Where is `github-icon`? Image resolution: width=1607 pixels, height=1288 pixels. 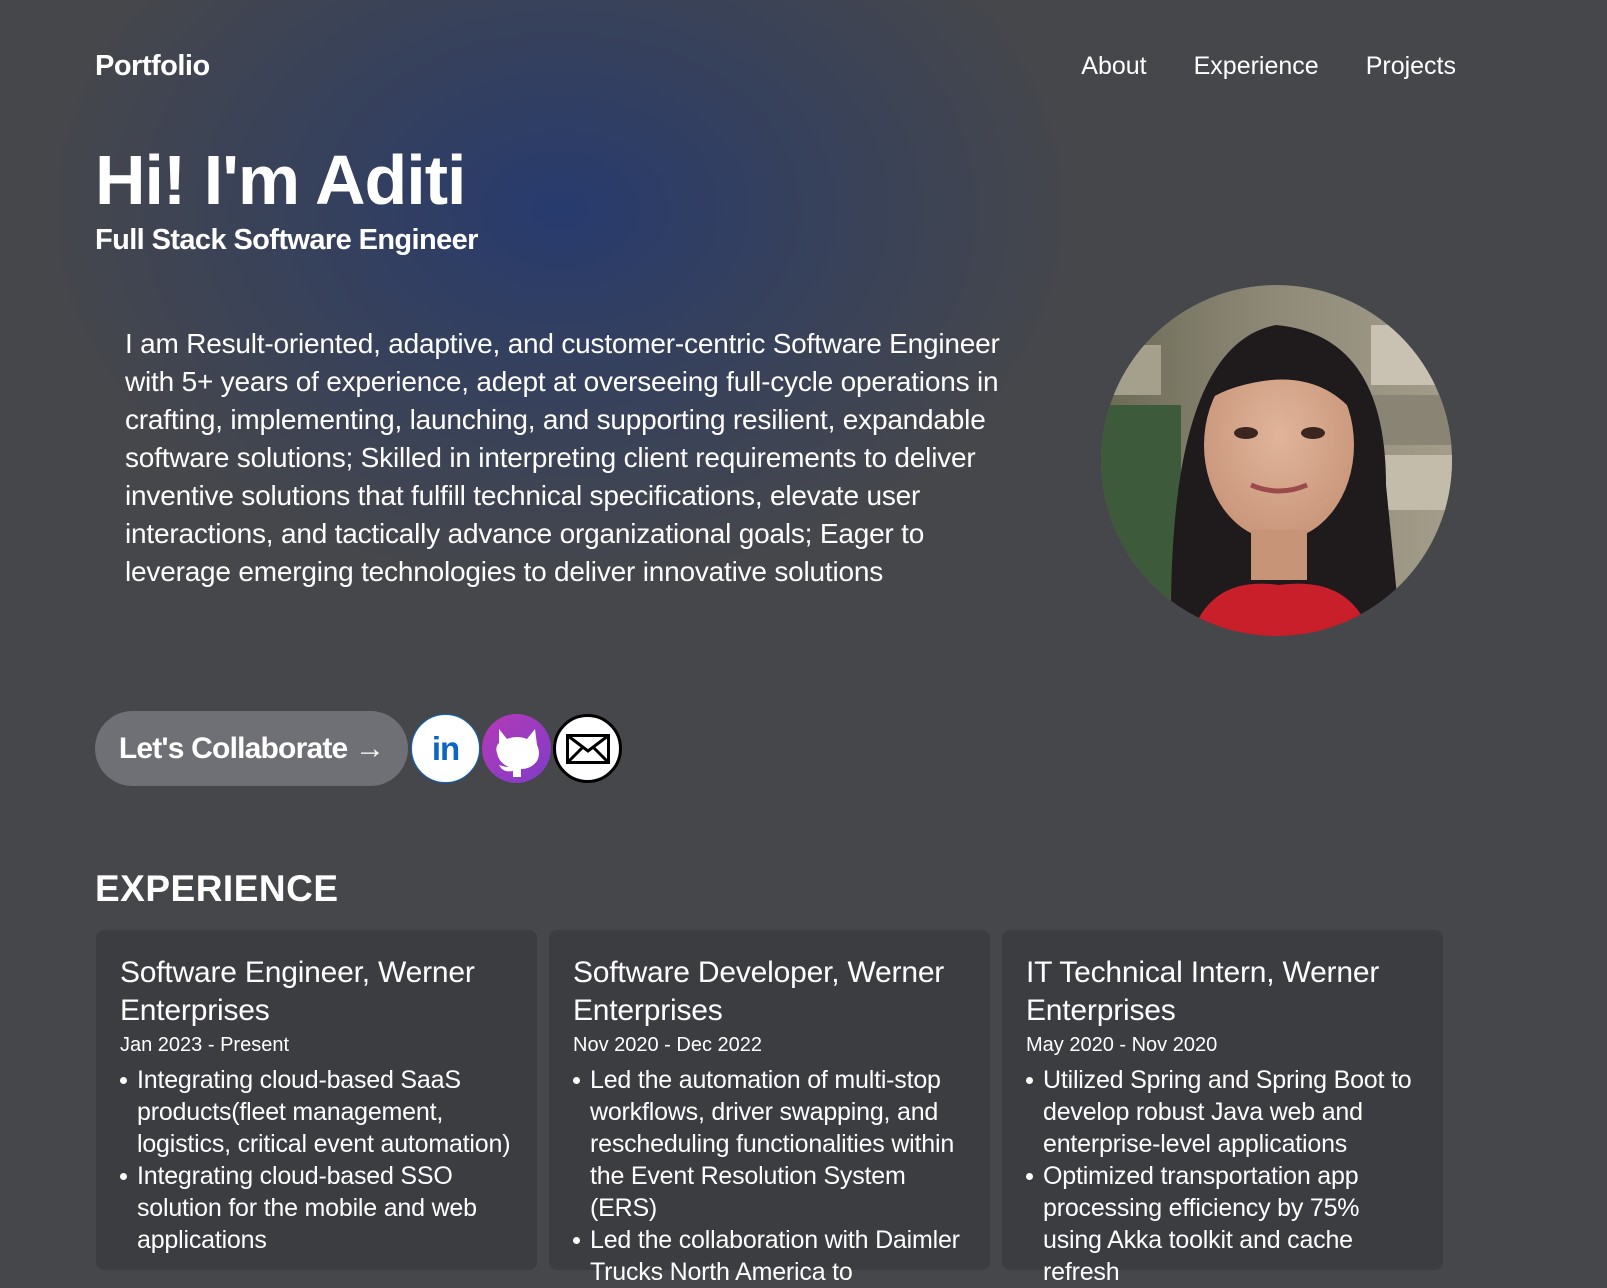
github-icon is located at coordinates (517, 752).